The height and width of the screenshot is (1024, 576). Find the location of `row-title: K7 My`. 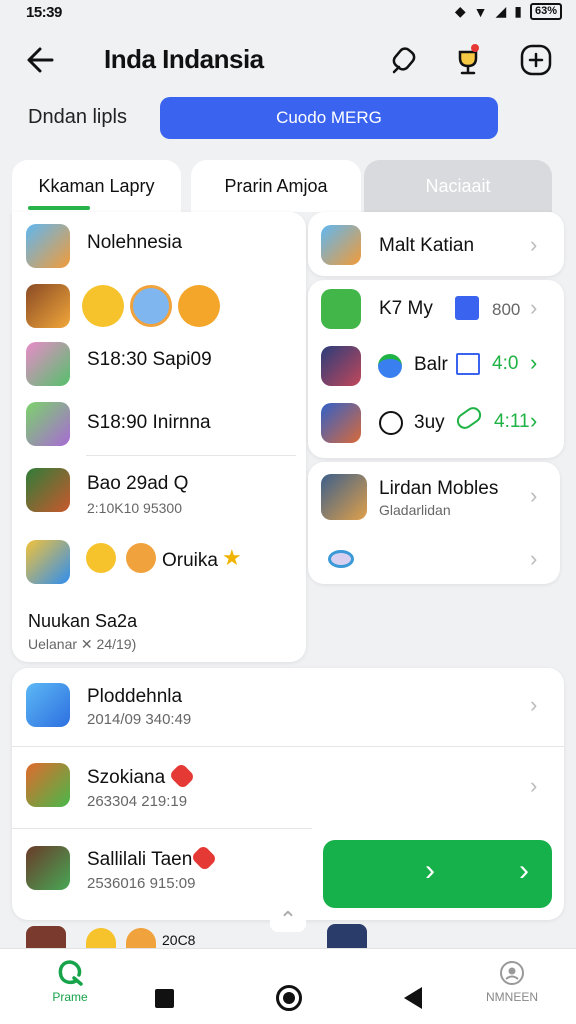

row-title: K7 My is located at coordinates (406, 308).